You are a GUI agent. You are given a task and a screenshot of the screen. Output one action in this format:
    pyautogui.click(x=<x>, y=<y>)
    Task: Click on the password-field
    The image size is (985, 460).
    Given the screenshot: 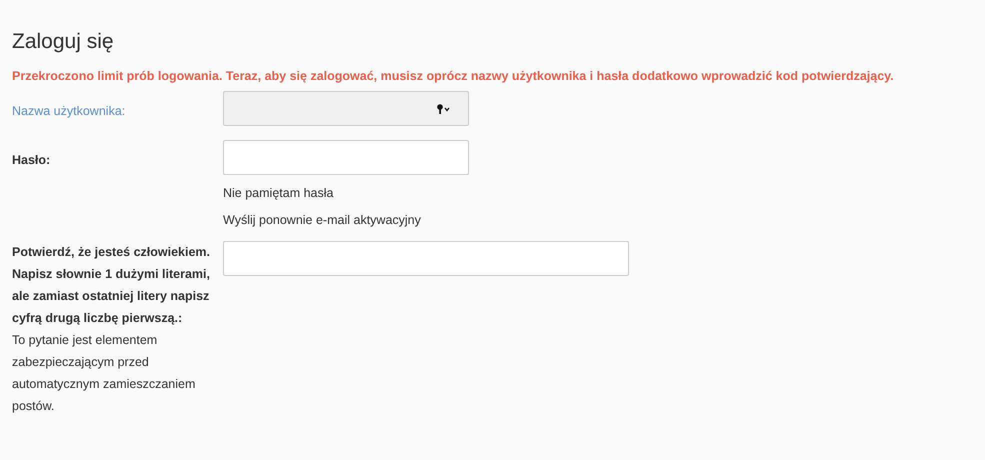 What is the action you would take?
    pyautogui.click(x=346, y=157)
    